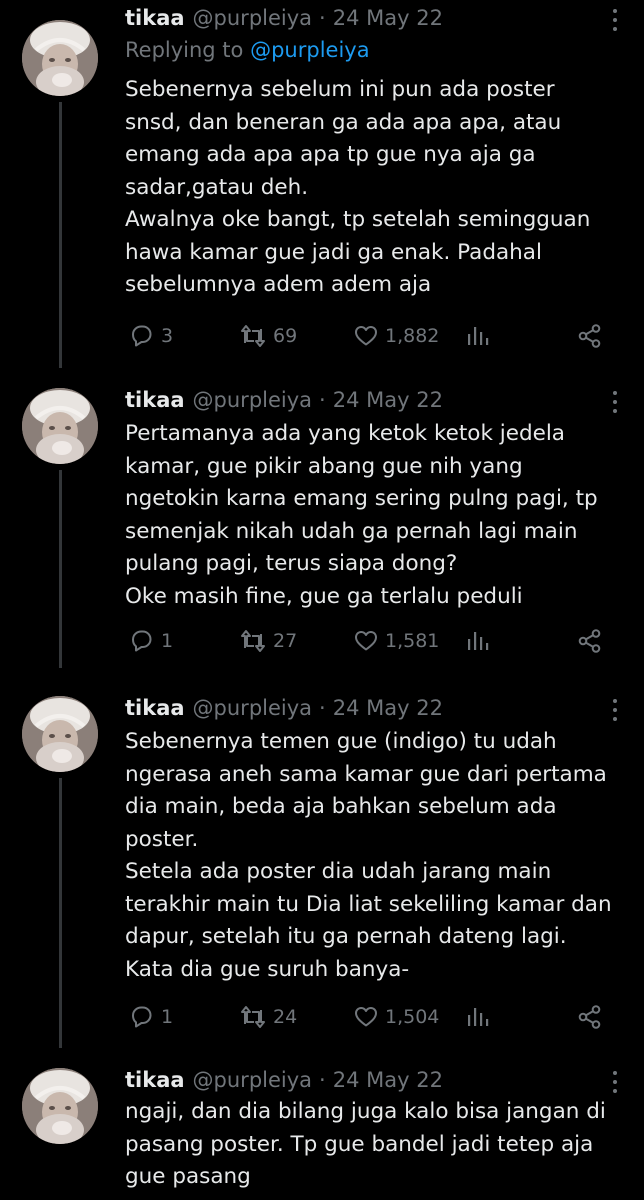 The image size is (644, 1200). What do you see at coordinates (343, 122) in the screenshot?
I see `text-line: snsd, dan beneran ga ada apa apa, atau` at bounding box center [343, 122].